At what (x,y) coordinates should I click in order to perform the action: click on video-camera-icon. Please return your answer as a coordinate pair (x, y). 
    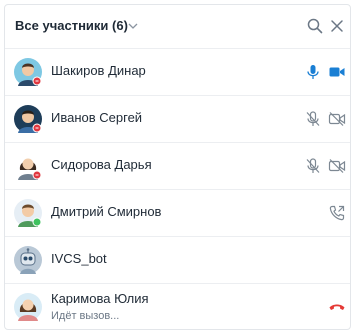
    Looking at the image, I should click on (337, 72).